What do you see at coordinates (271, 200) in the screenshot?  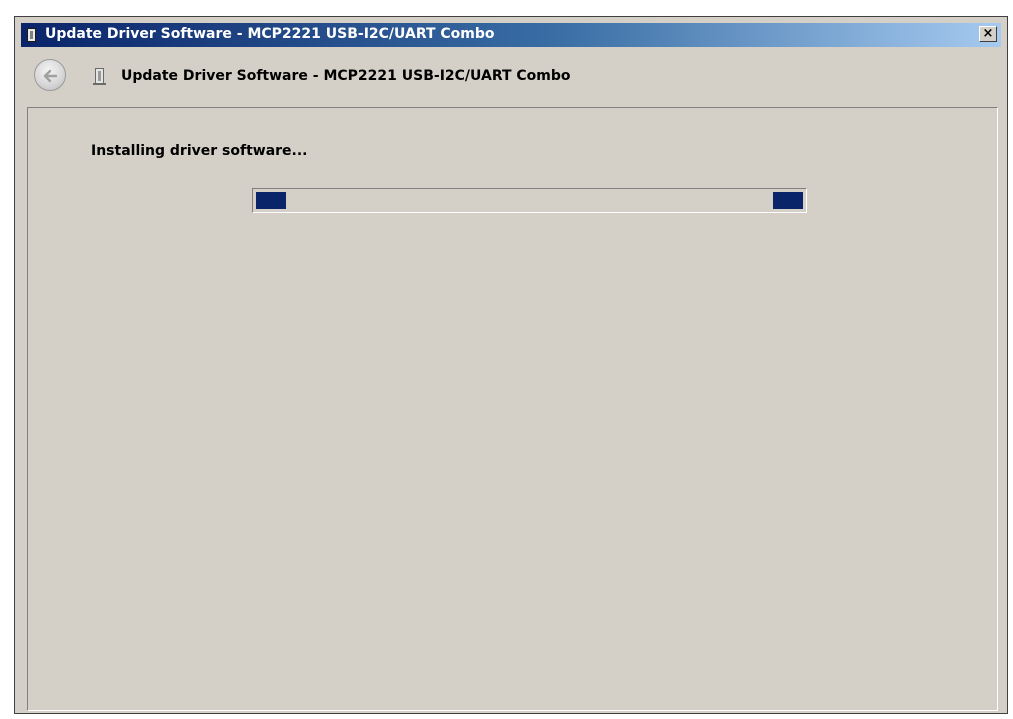 I see `progress-block-left` at bounding box center [271, 200].